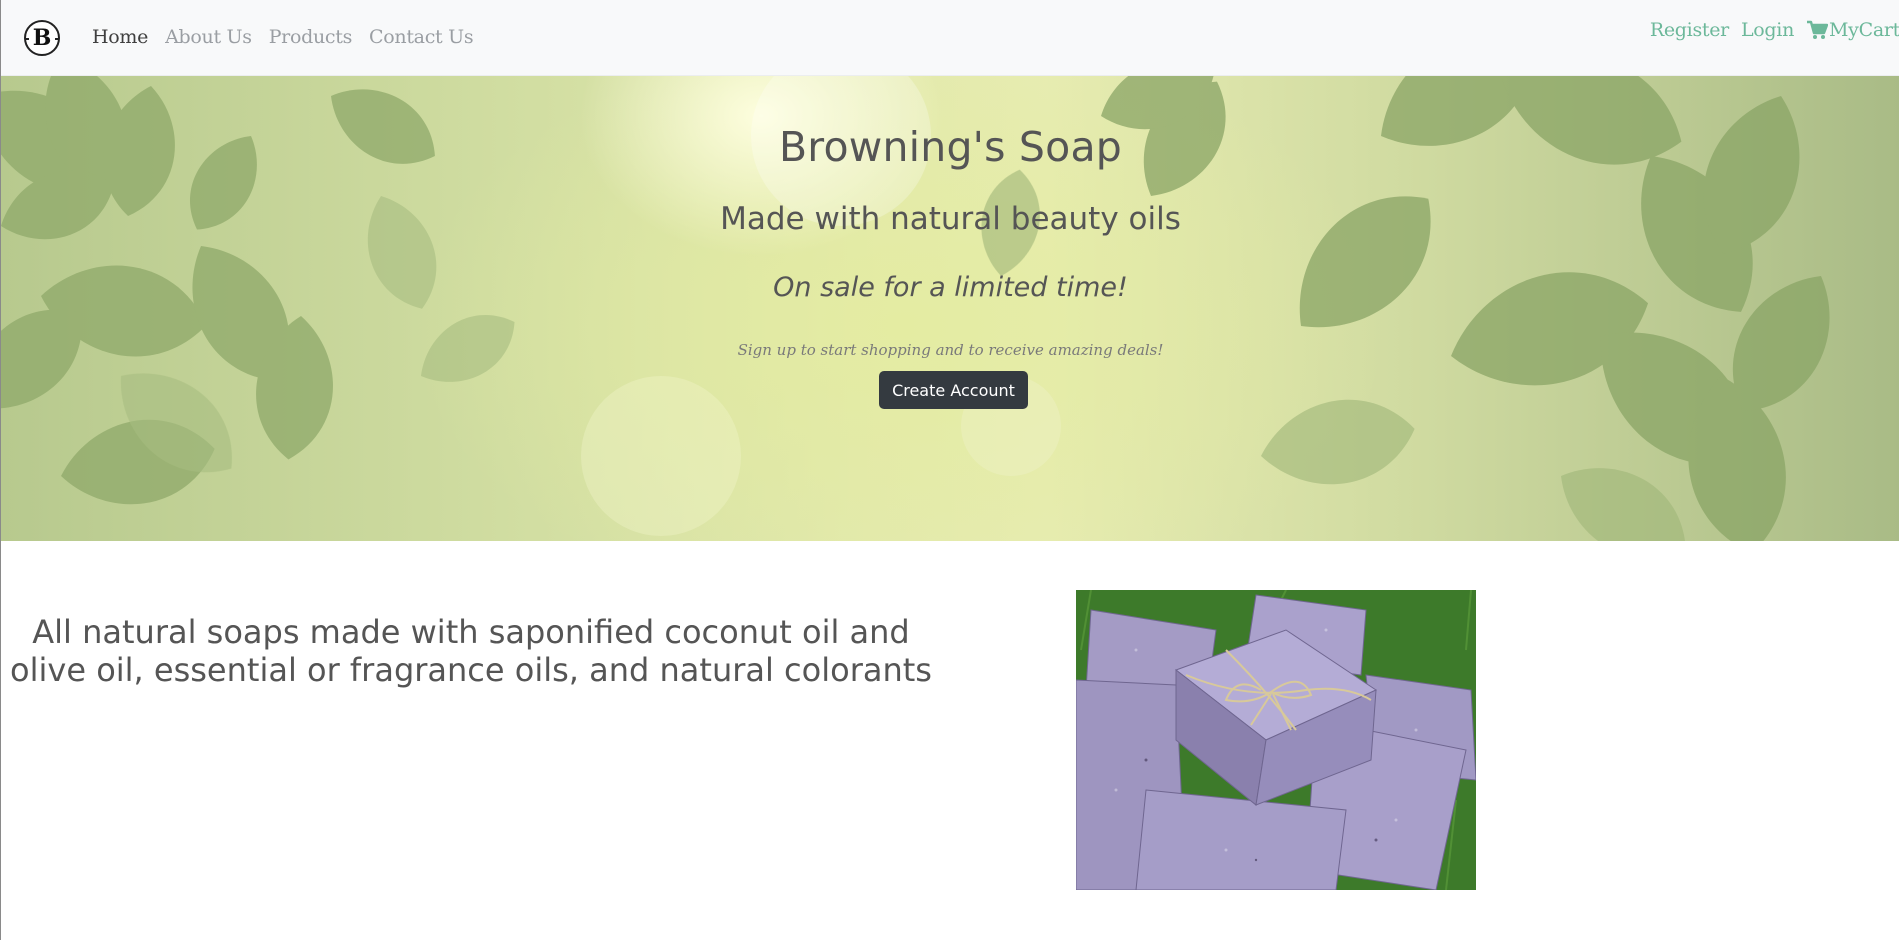  Describe the element at coordinates (1864, 30) in the screenshot. I see `my-cart-label: MyCart` at that location.